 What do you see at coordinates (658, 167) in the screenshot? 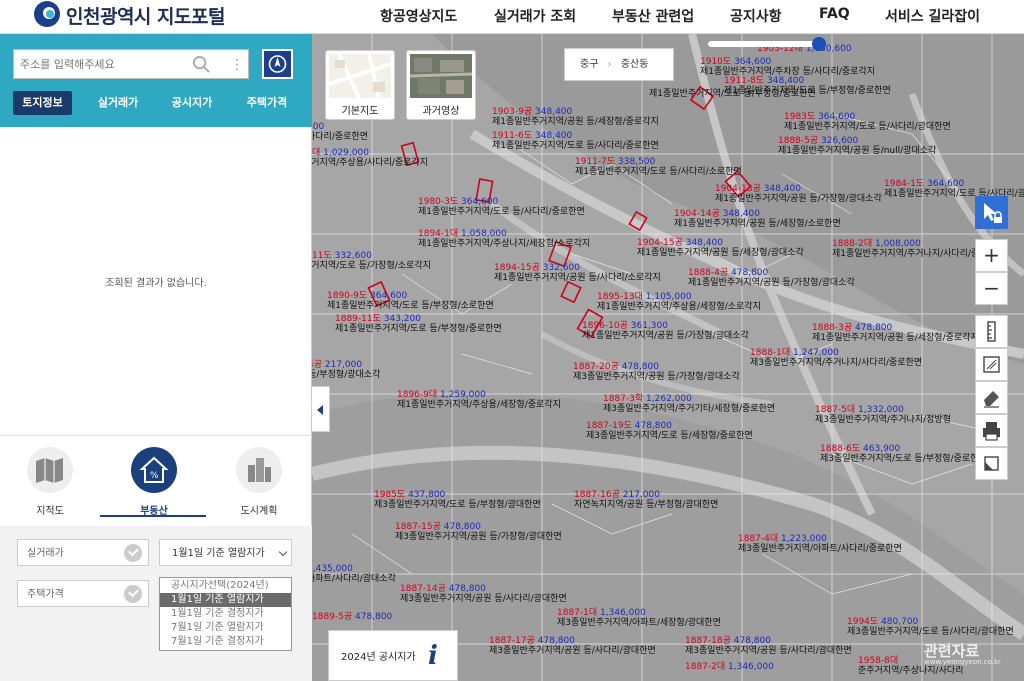
I see `parcel-label: 1911-7도 338,500 제1종일반주거지역/도로 등/사다리/소로한면` at bounding box center [658, 167].